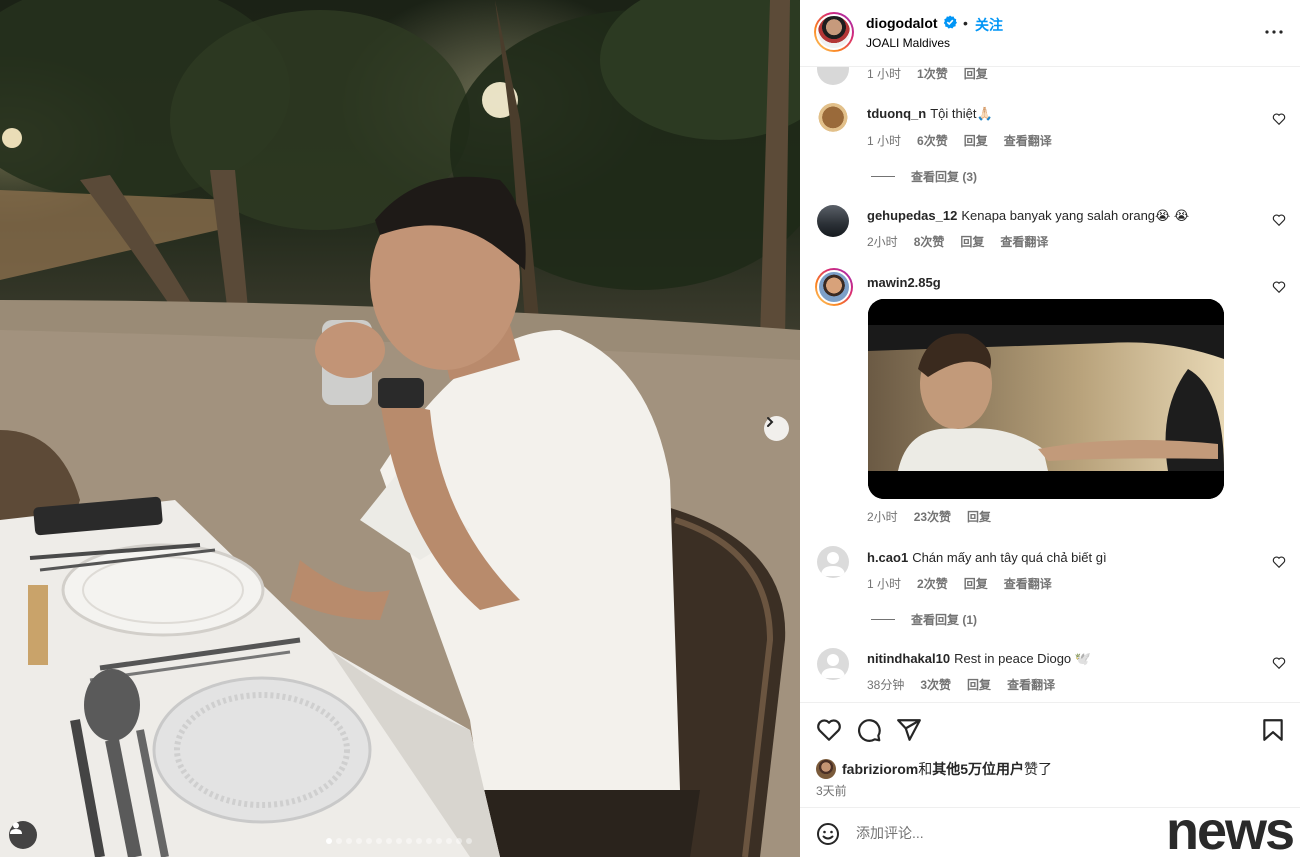 The height and width of the screenshot is (857, 1300). I want to click on comment-meta: 2小时 23次赞 回复, so click(929, 516).